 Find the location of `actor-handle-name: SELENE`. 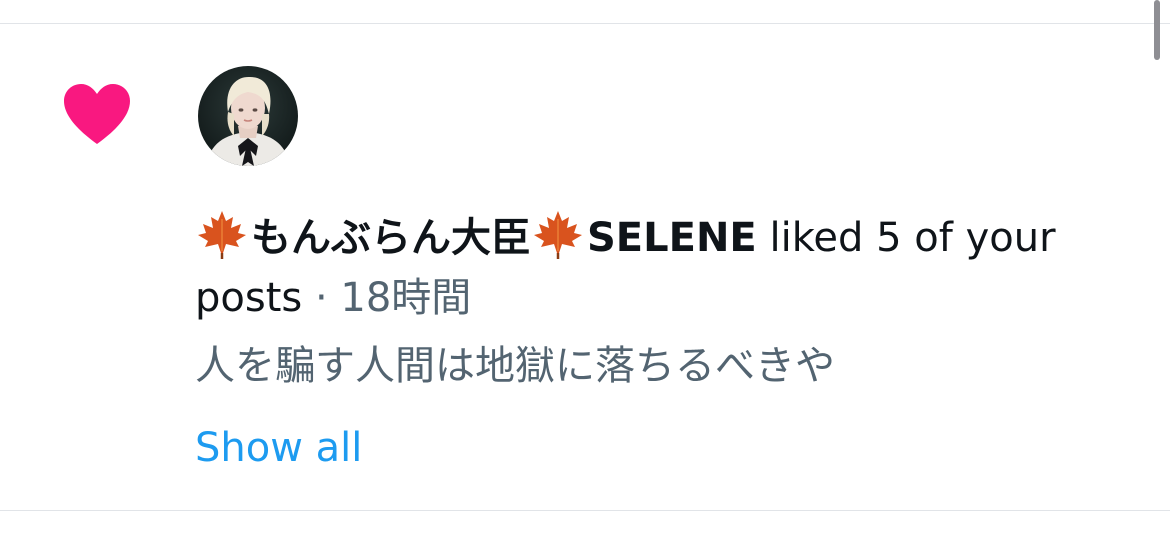

actor-handle-name: SELENE is located at coordinates (672, 238).